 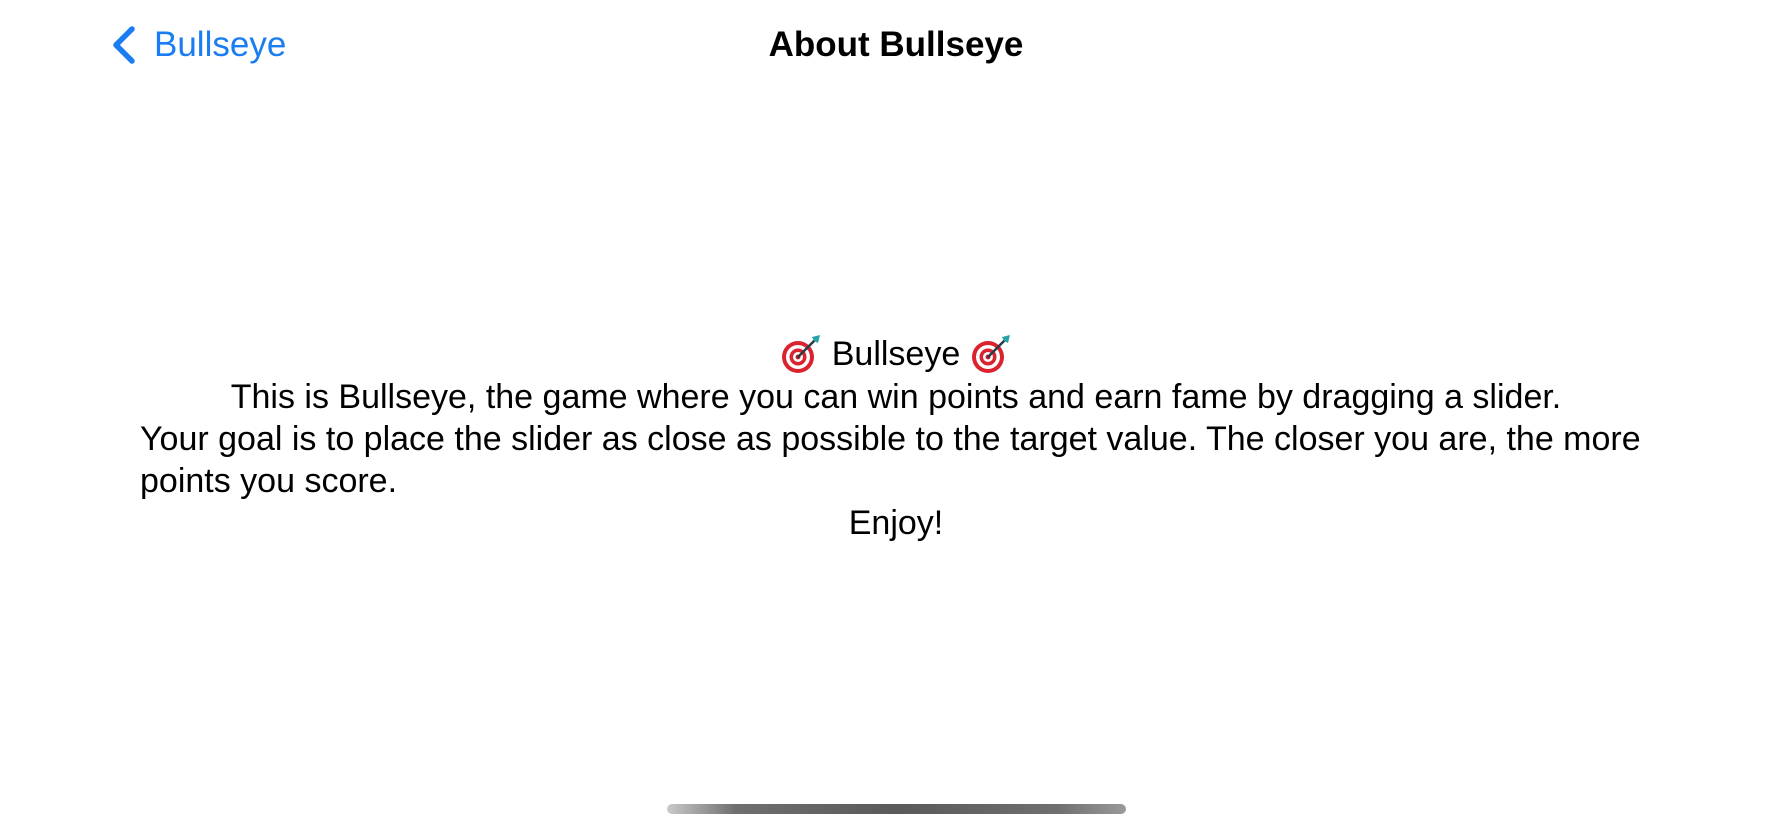 I want to click on about-heading-text: Bullseye, so click(x=896, y=354).